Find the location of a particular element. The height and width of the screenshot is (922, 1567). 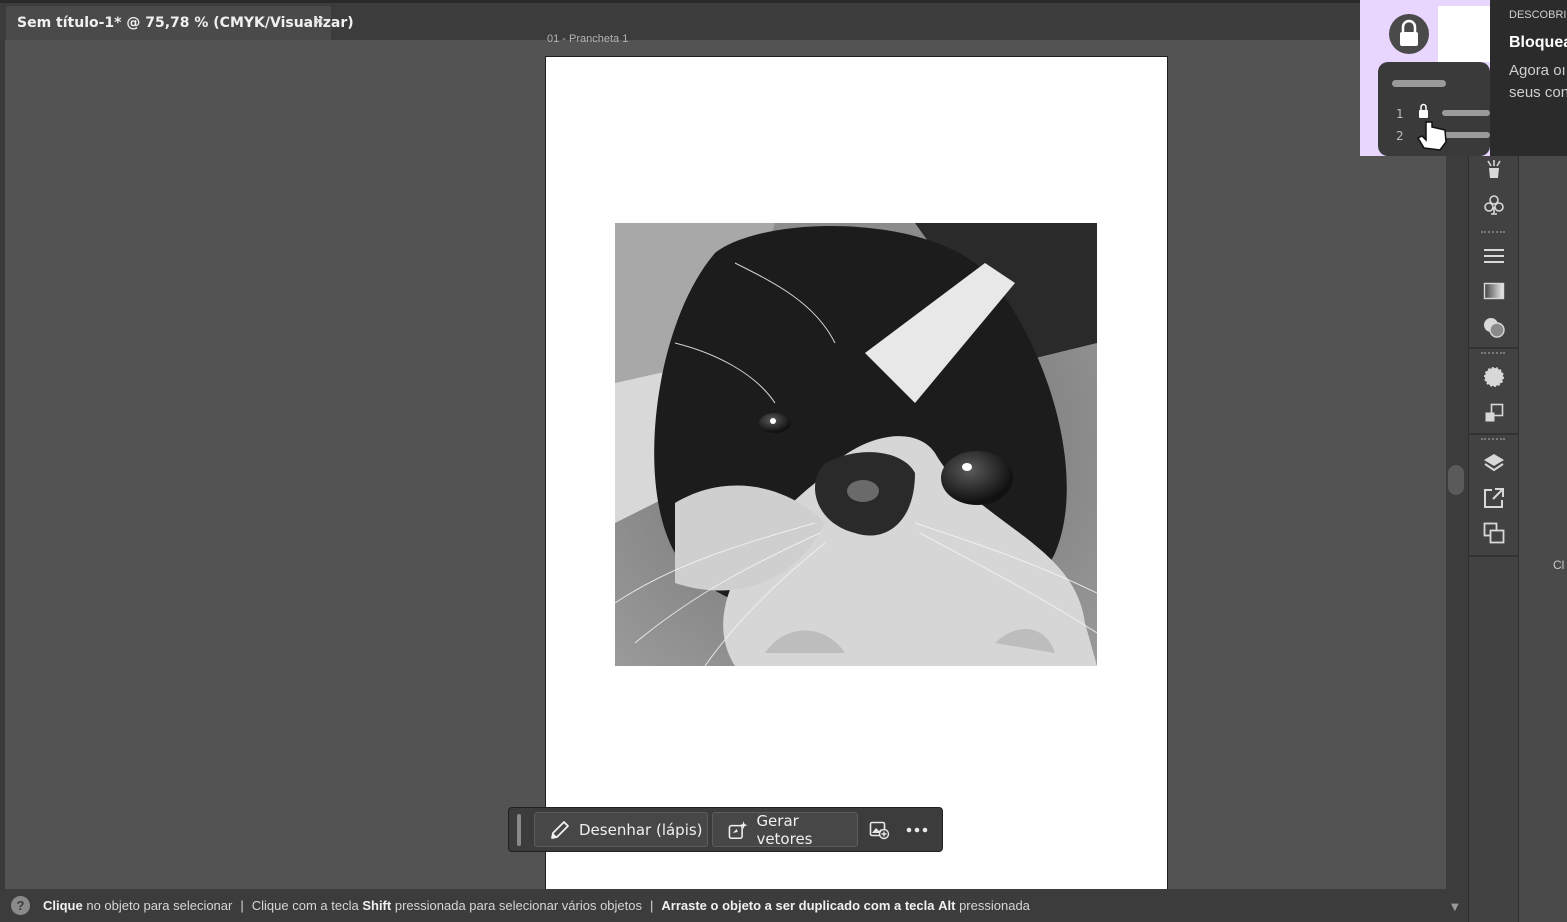

pencil-icon is located at coordinates (560, 829).